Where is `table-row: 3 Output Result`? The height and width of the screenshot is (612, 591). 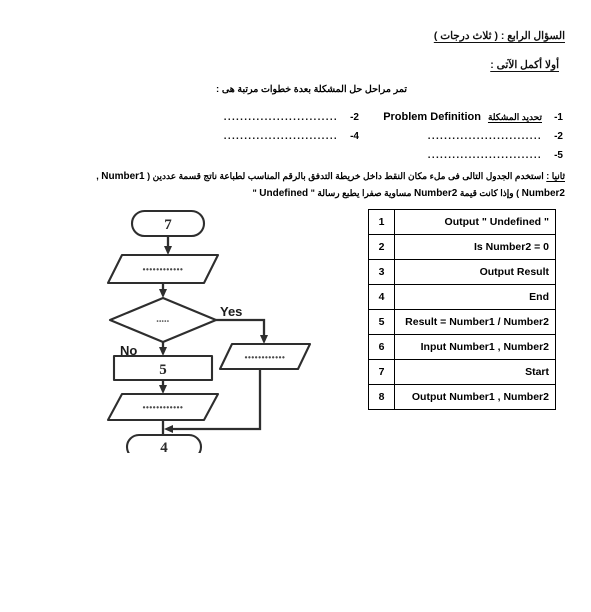
table-row: 3 Output Result is located at coordinates (462, 272).